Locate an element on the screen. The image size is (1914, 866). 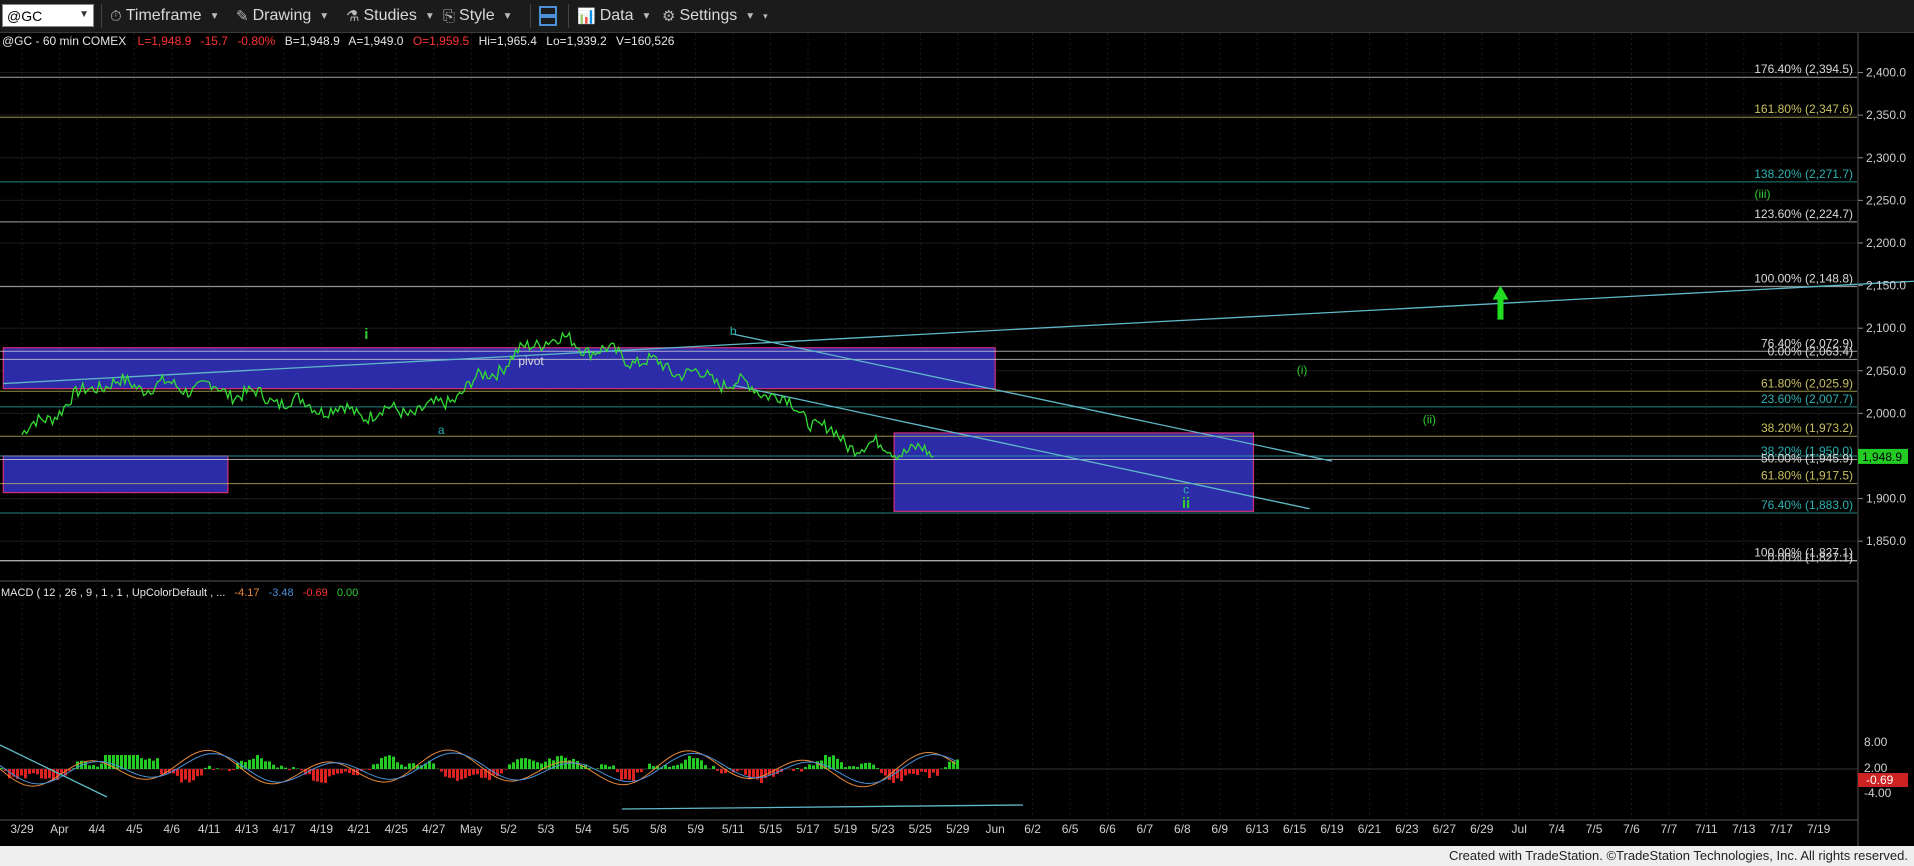
fib-label: 0.00% (1,827.1) is located at coordinates (1810, 558).